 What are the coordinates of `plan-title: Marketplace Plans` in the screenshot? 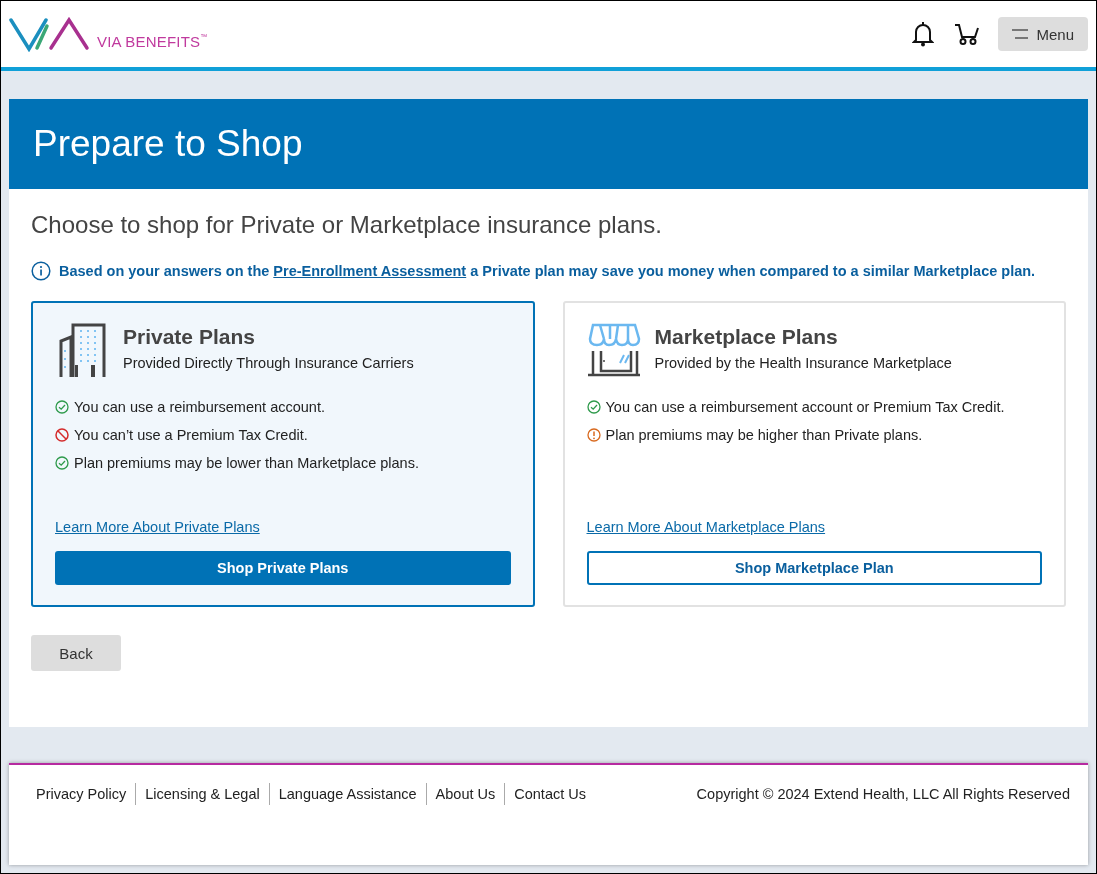 It's located at (746, 337).